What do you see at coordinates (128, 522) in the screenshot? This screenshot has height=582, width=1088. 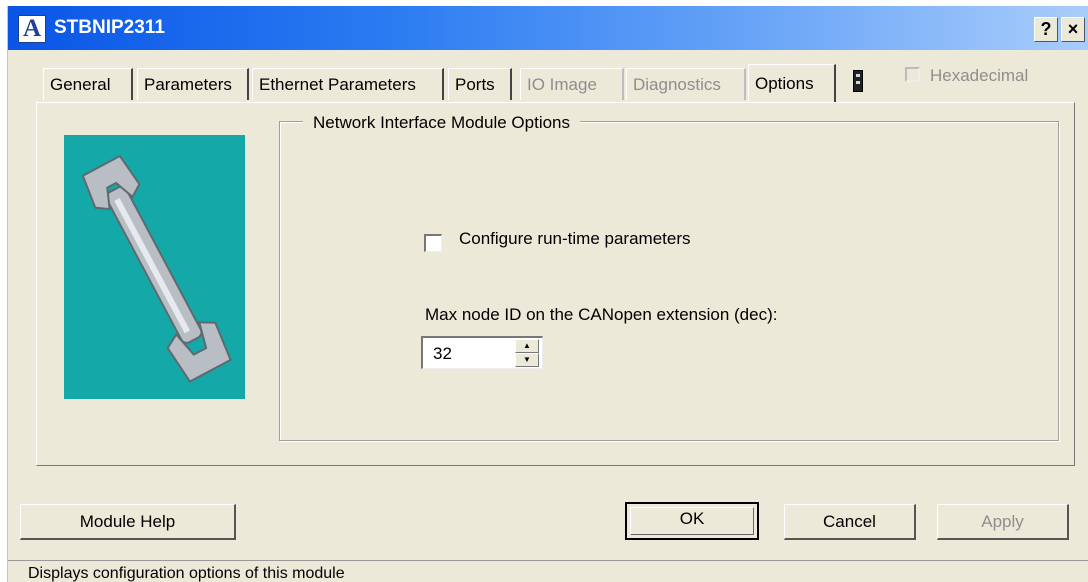 I see `module-help-button: Module Help` at bounding box center [128, 522].